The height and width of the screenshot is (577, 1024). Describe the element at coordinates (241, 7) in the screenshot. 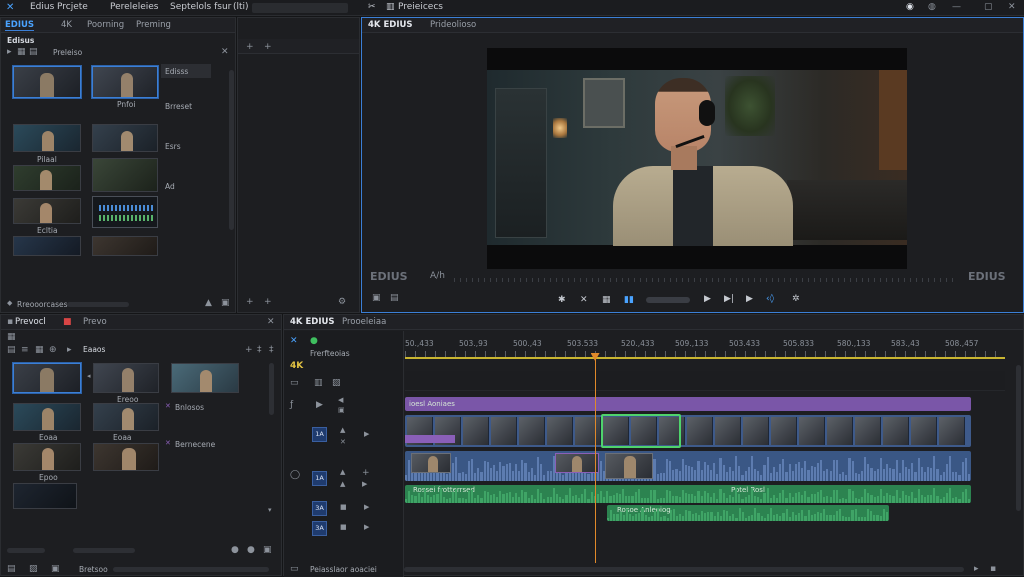

I see `menu-item-help: (lti)` at that location.